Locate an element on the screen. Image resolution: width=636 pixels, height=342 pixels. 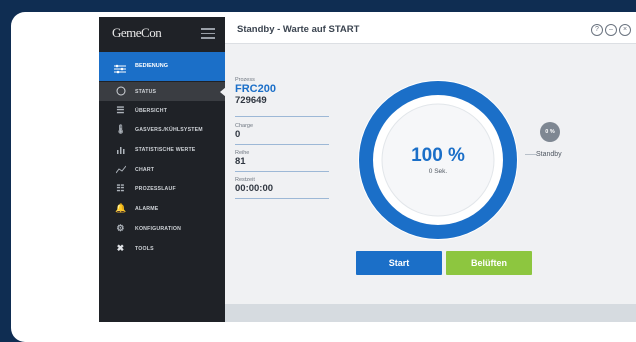
reihe-value: 81 is located at coordinates (240, 161).